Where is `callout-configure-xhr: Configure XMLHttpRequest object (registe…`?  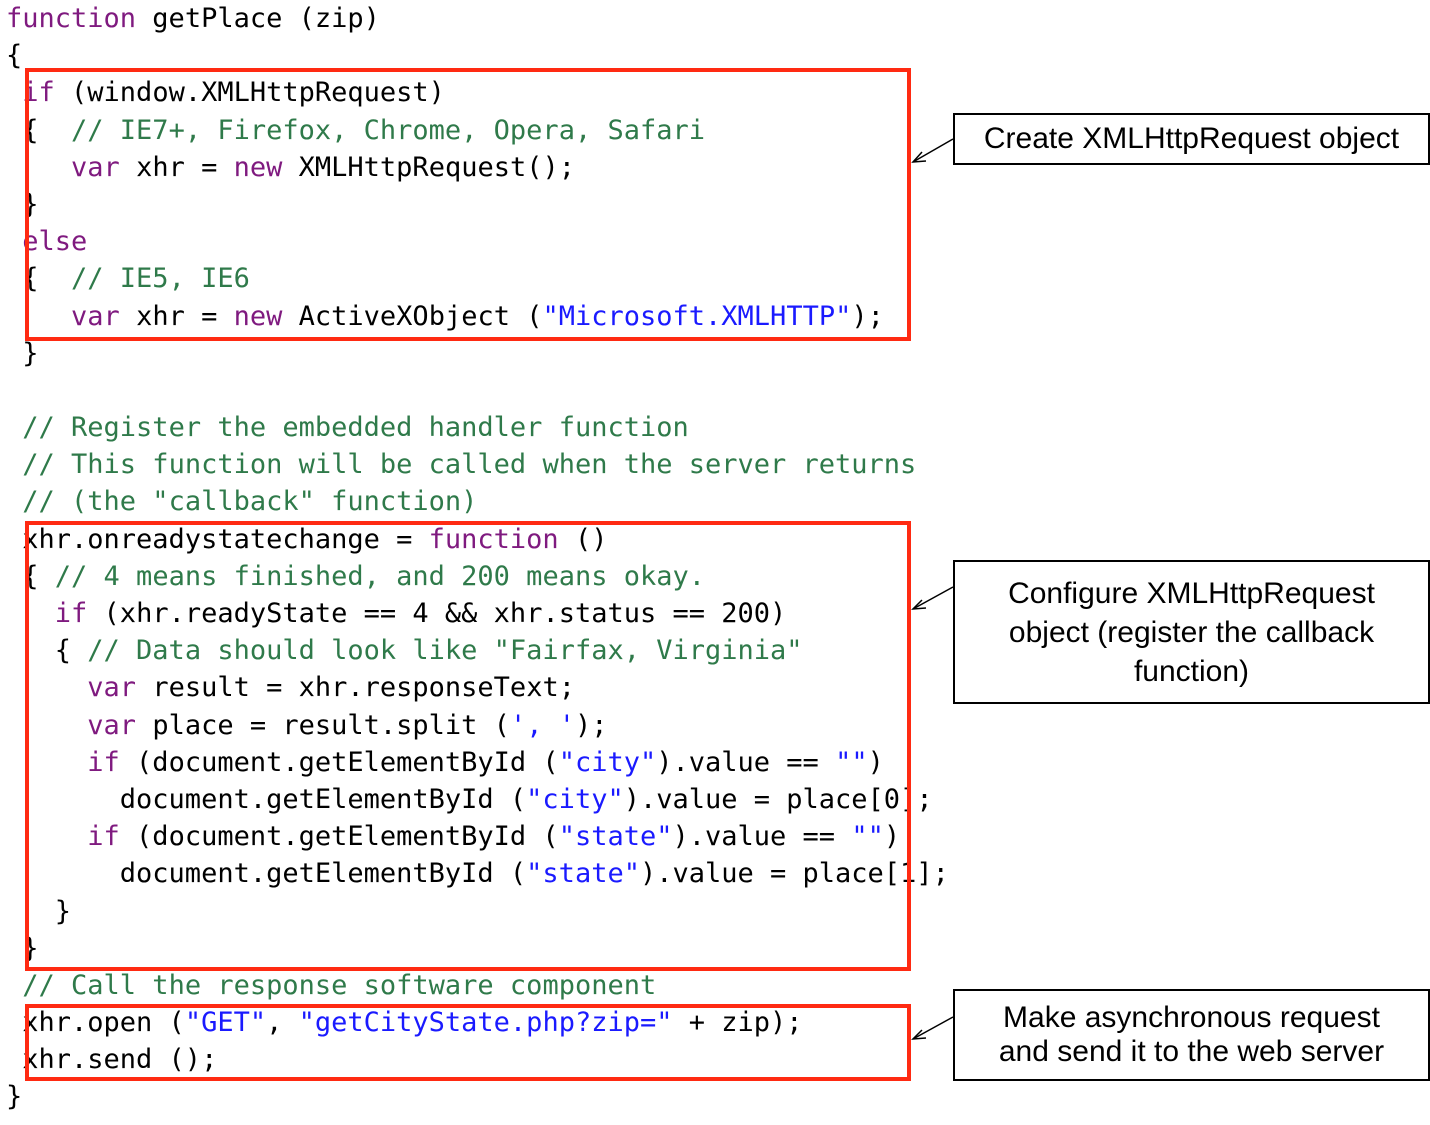 callout-configure-xhr: Configure XMLHttpRequest object (registe… is located at coordinates (1191, 632).